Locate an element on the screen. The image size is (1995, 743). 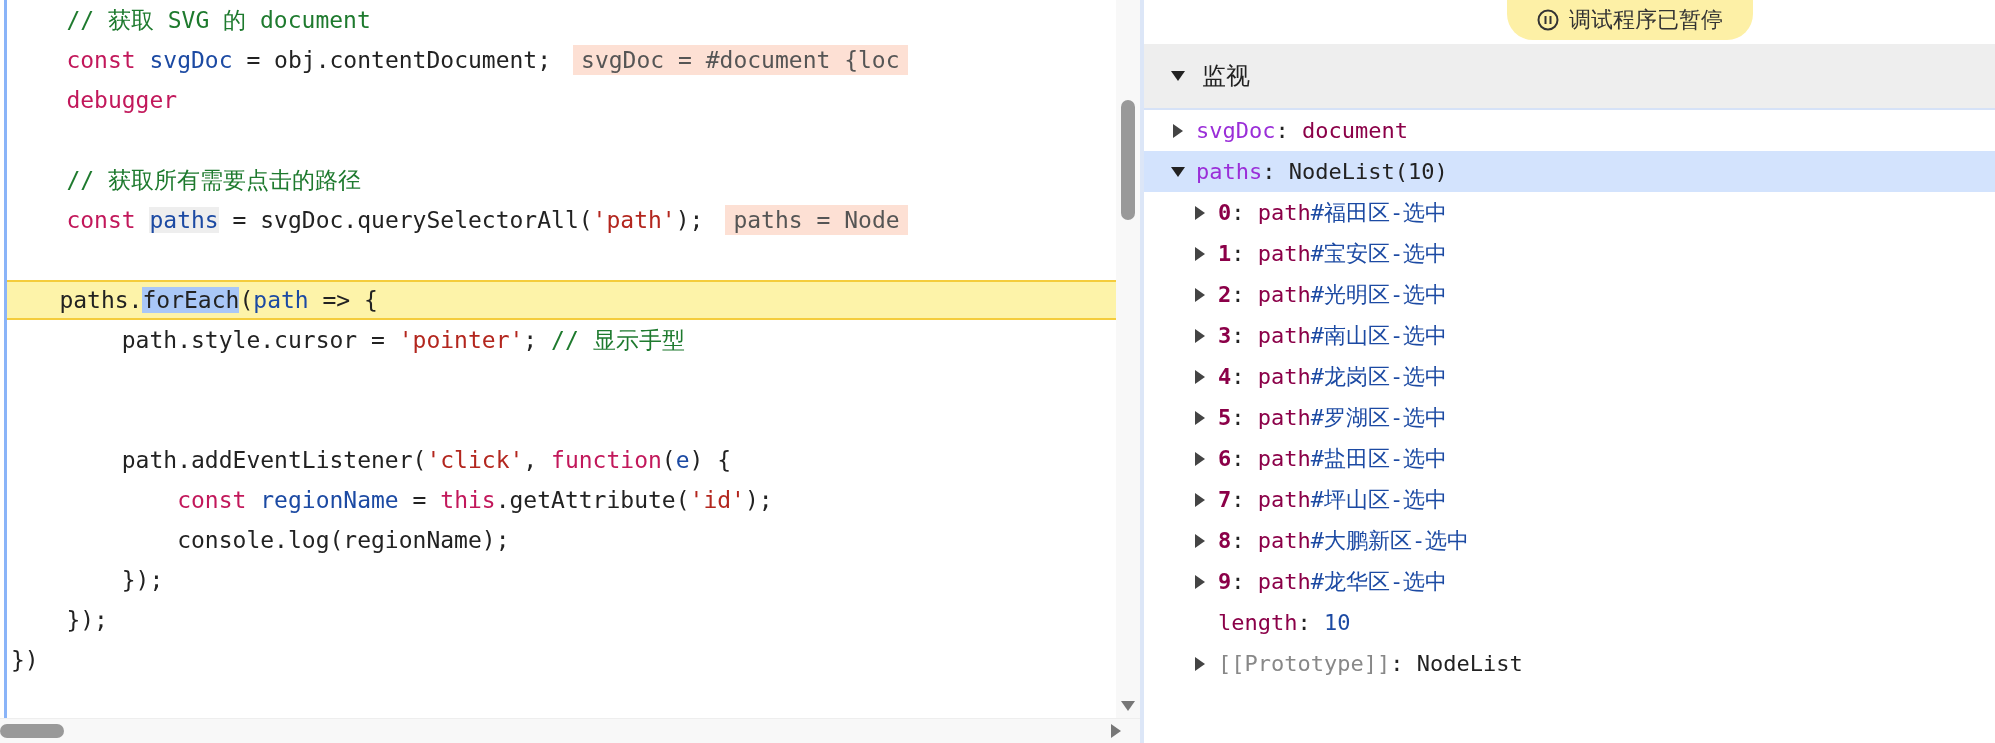
property-text: 9: path#龙华区-选中 is located at coordinates (1333, 581).